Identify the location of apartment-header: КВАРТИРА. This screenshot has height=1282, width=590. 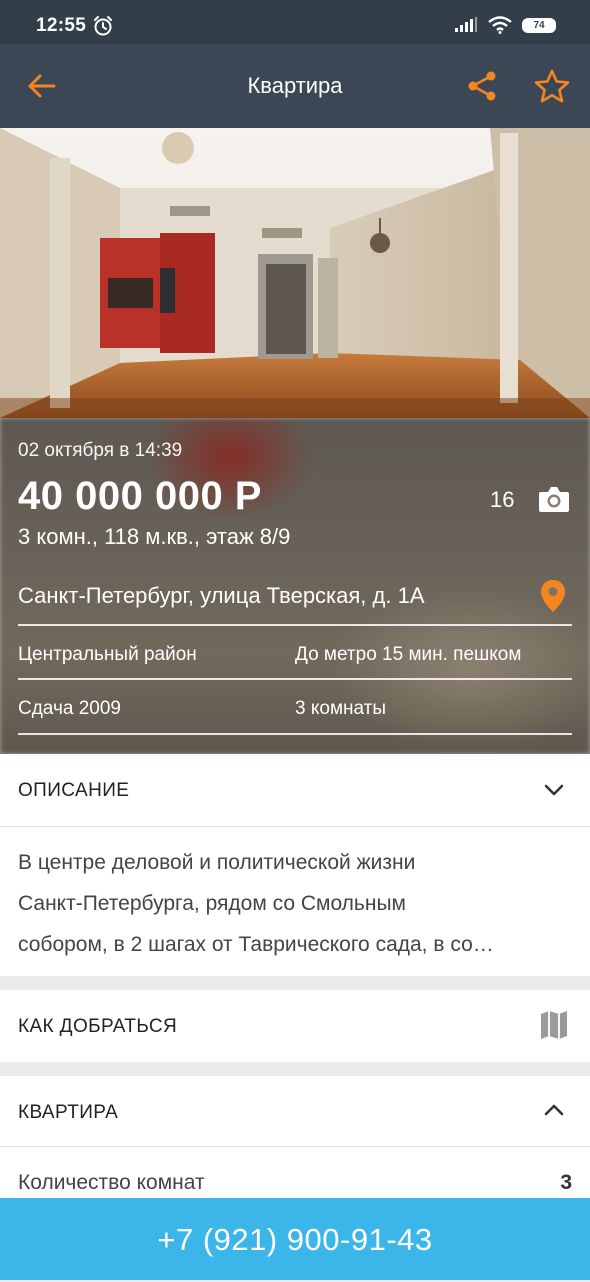
(68, 1113).